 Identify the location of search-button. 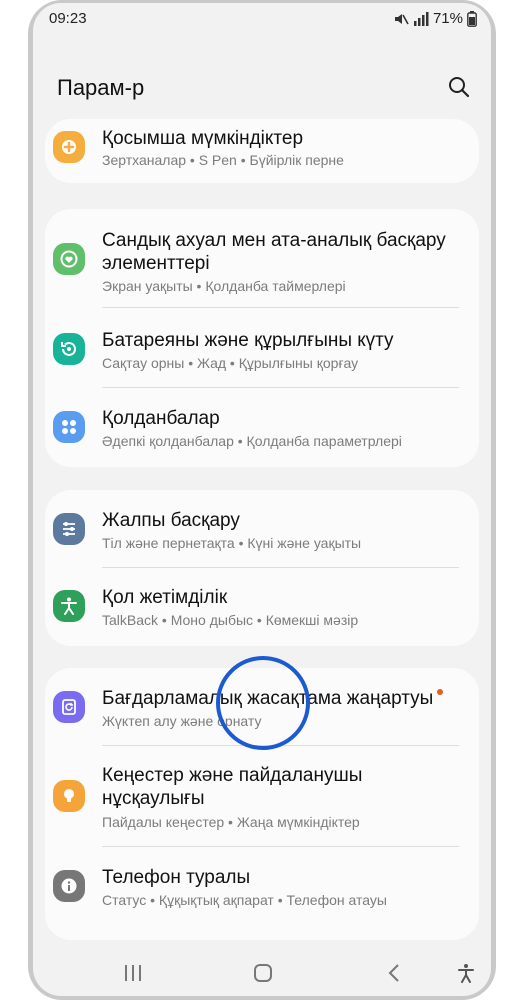
(459, 87).